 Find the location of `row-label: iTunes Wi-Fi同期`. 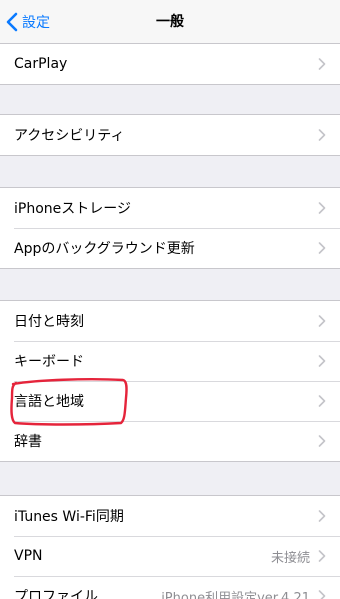

row-label: iTunes Wi-Fi同期 is located at coordinates (69, 517).